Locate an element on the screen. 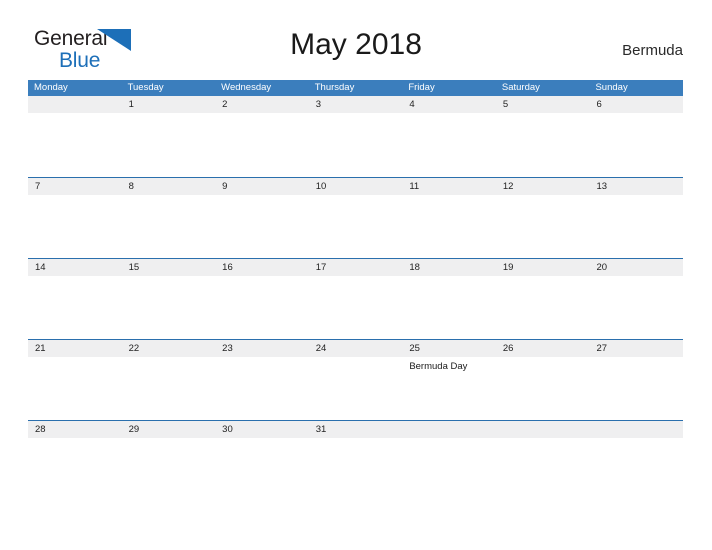 This screenshot has width=712, height=550. event-label: Bermuda Day is located at coordinates (449, 367).